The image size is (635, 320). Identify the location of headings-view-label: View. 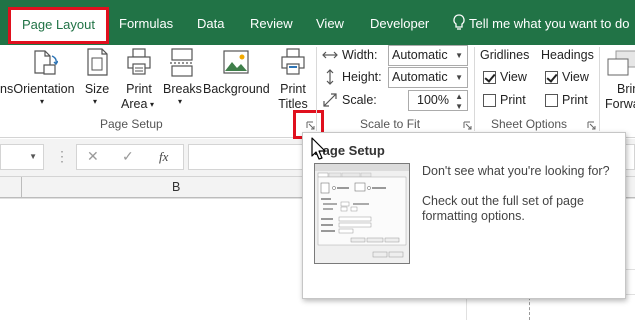
(575, 77).